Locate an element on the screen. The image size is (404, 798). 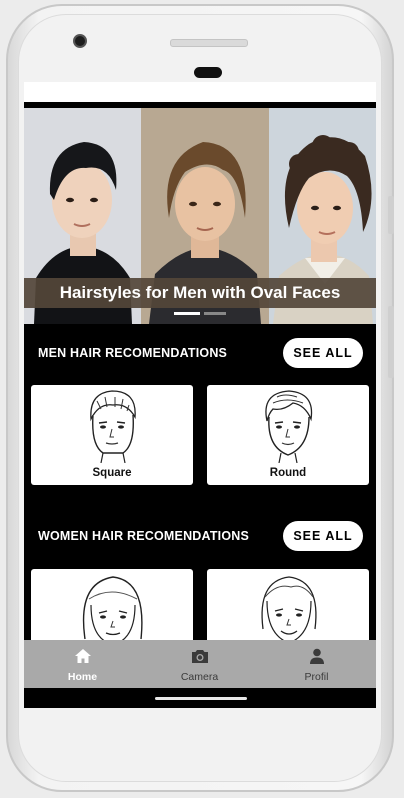
round-face-illustration is located at coordinates (289, 427).